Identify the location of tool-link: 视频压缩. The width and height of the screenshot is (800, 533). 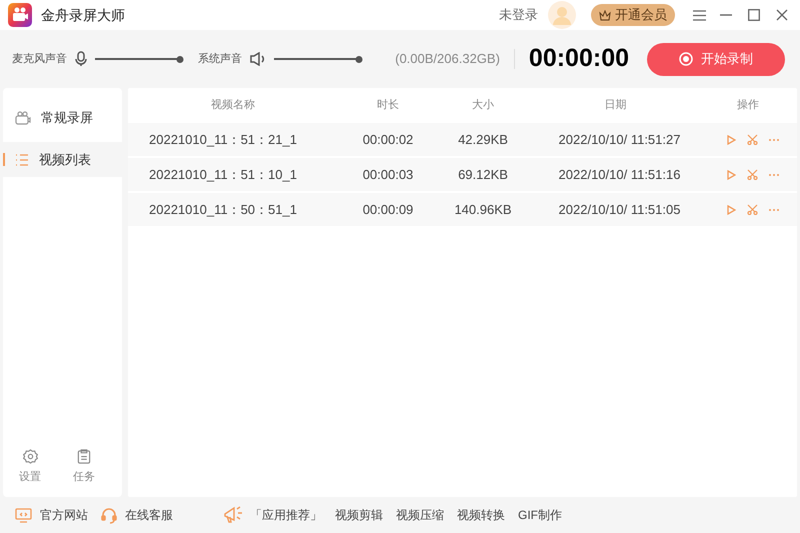
(420, 515).